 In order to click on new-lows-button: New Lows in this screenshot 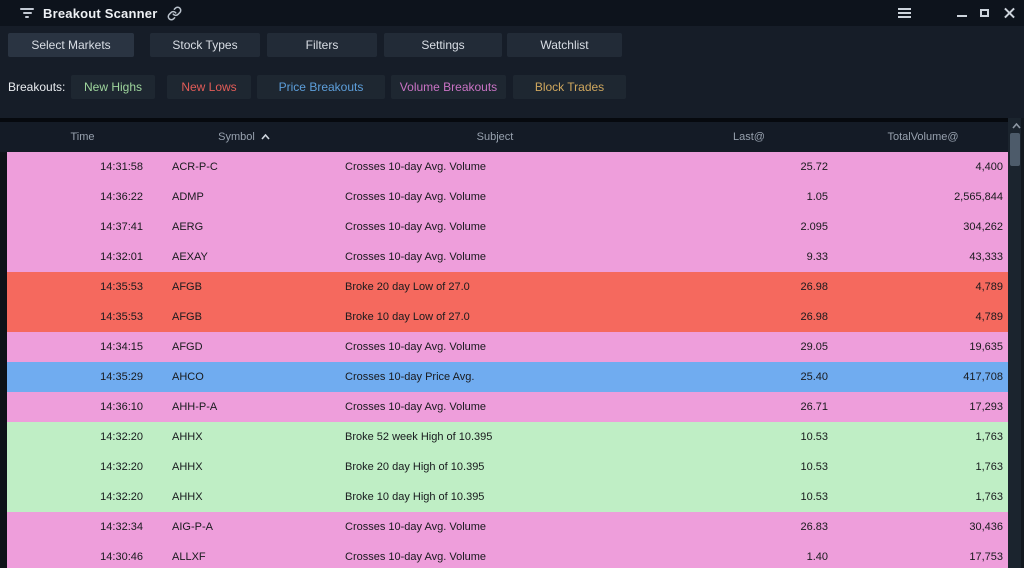, I will do `click(209, 87)`.